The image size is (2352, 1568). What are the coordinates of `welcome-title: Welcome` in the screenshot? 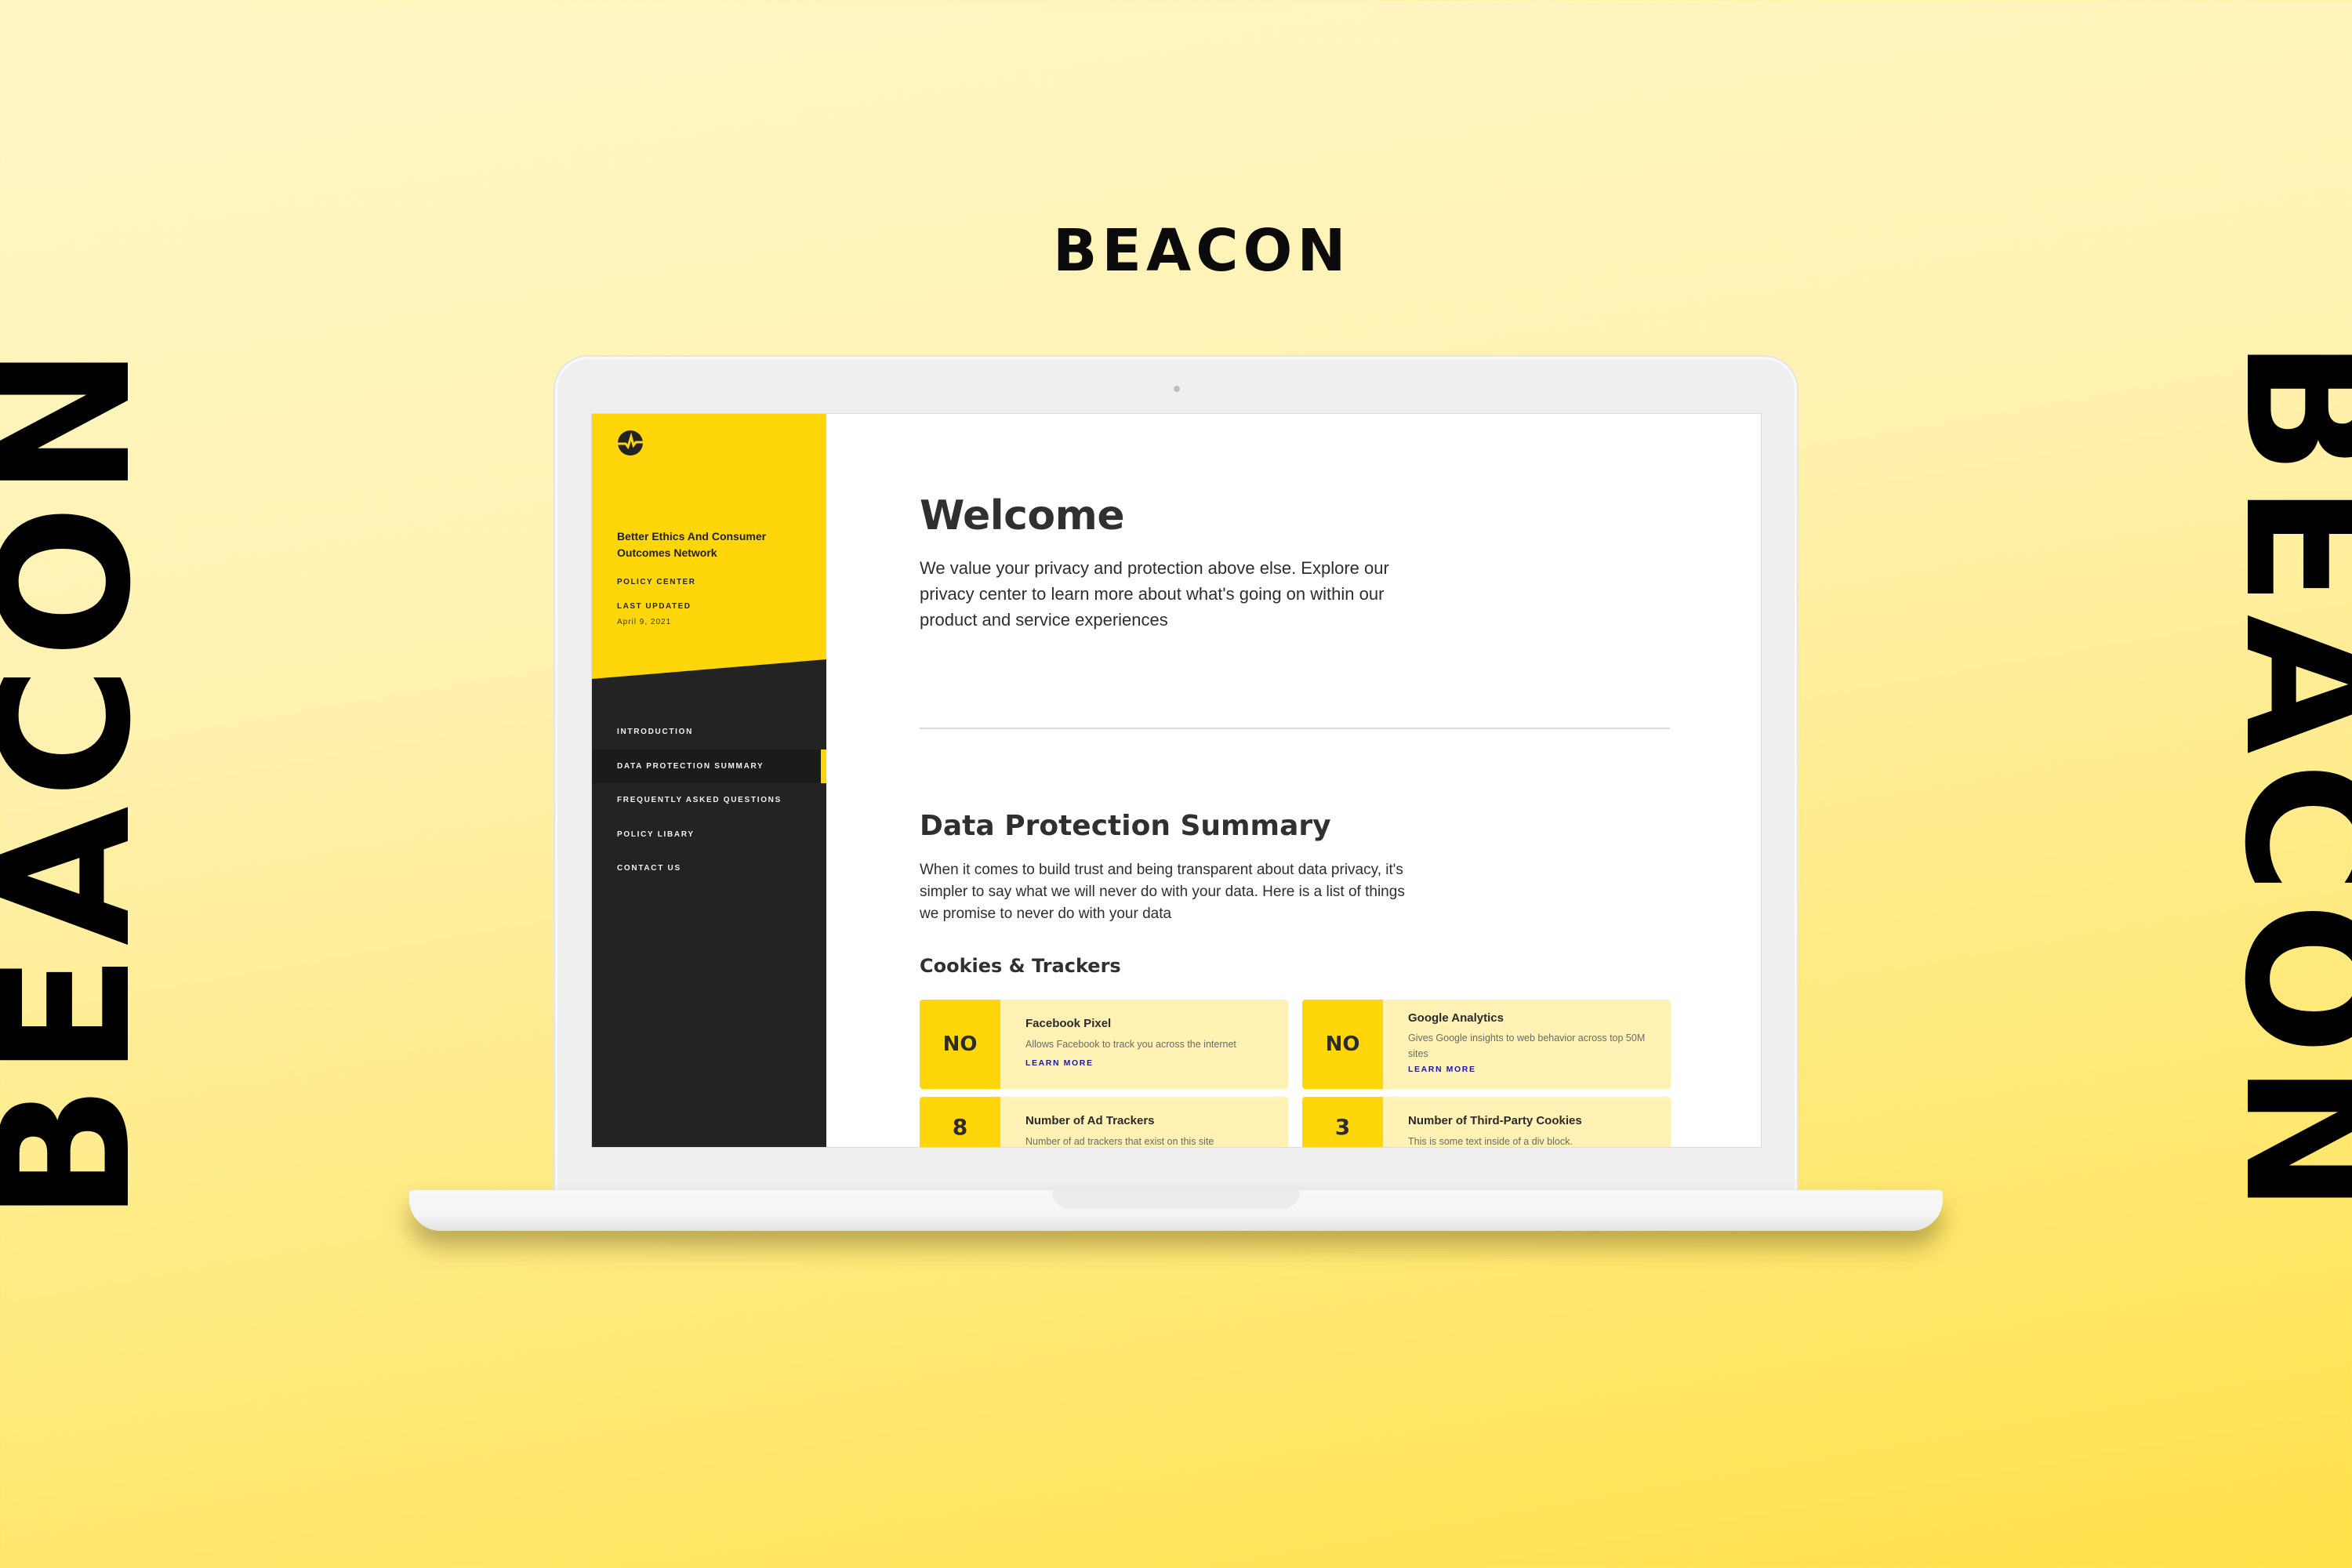 It's located at (1022, 515).